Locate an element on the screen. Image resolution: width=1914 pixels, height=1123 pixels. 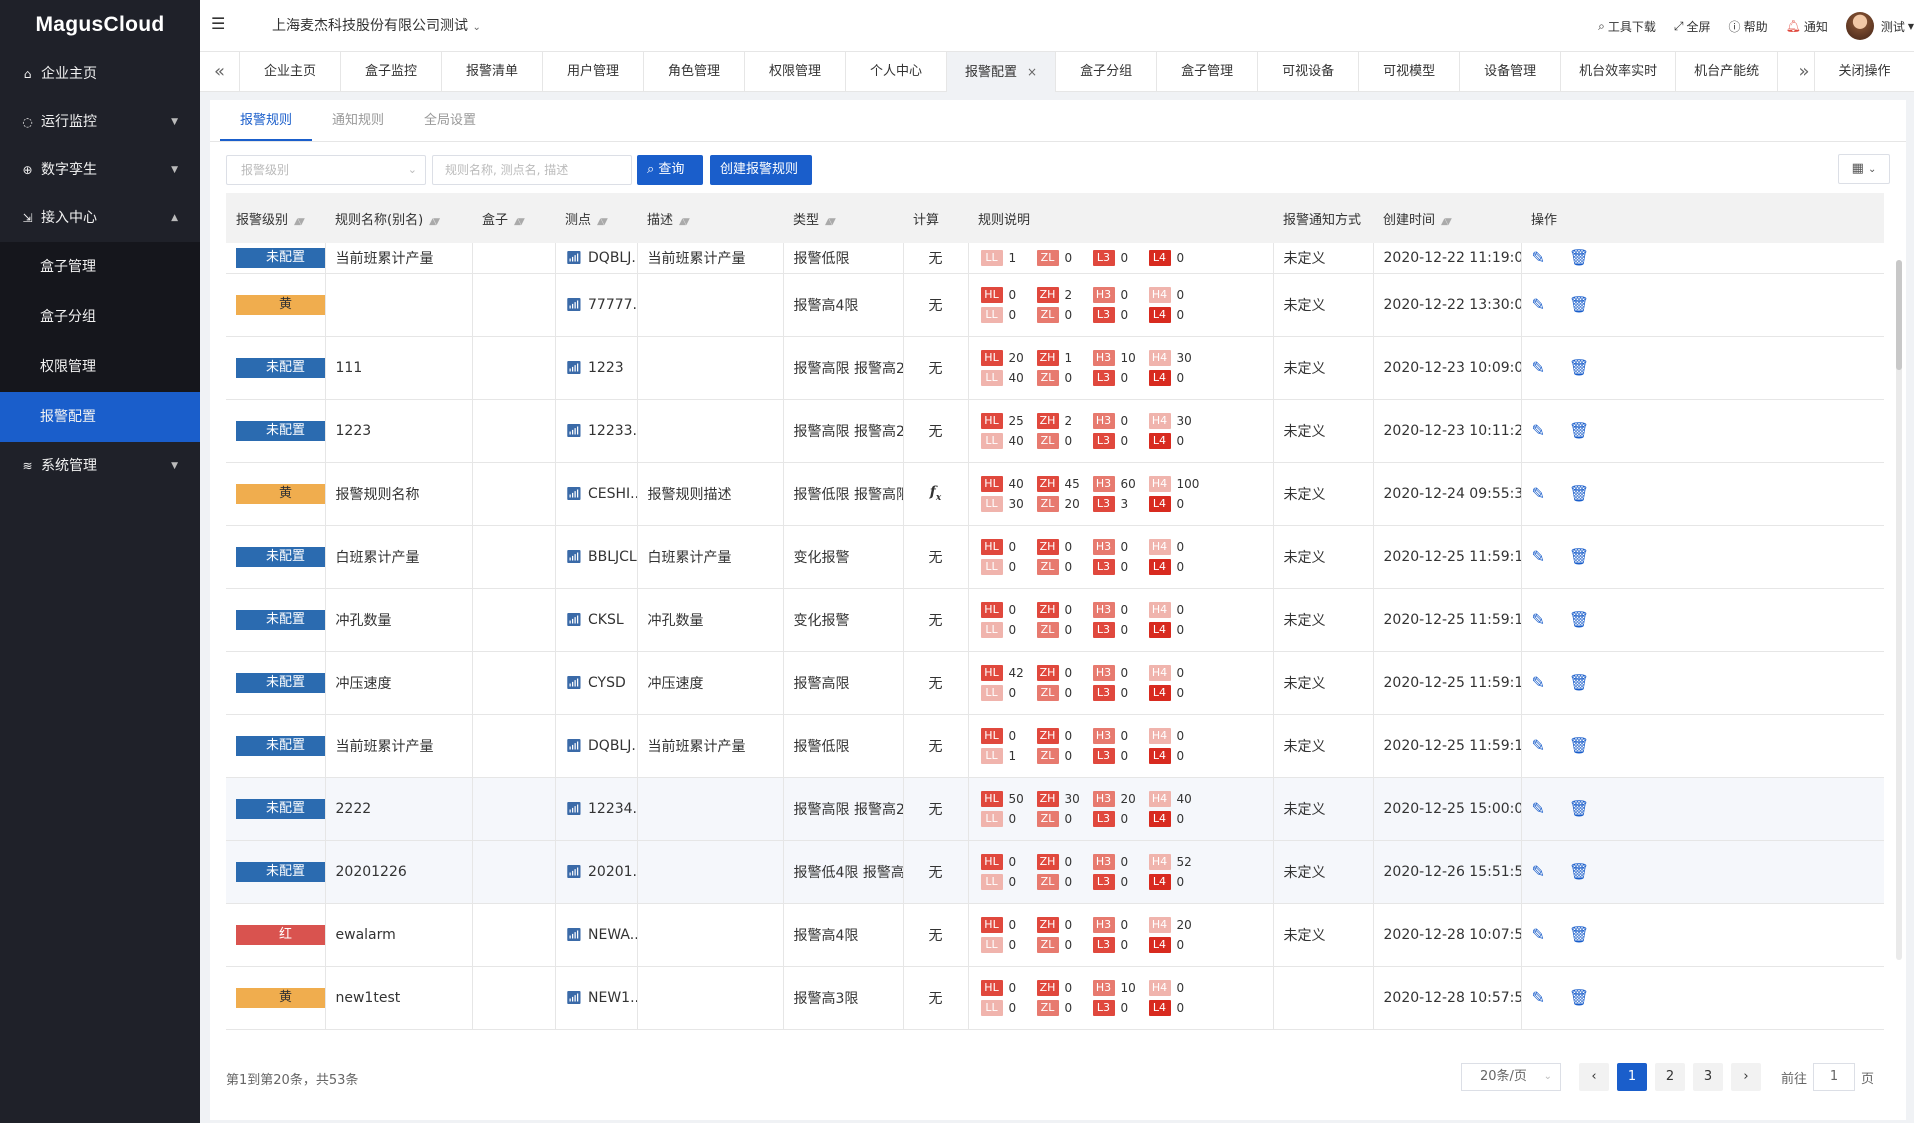
tab-13: 机台效率实时 is located at coordinates (1619, 72).